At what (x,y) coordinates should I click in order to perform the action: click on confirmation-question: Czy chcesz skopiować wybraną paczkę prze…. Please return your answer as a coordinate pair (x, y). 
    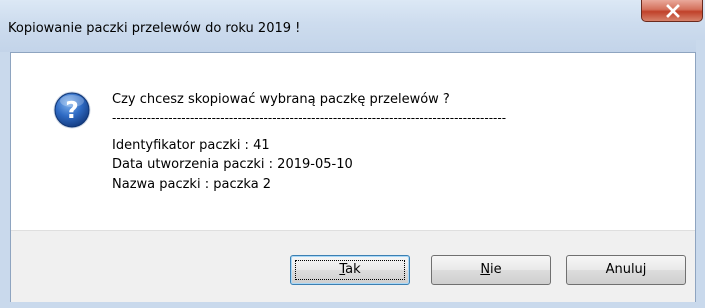
    Looking at the image, I should click on (281, 99).